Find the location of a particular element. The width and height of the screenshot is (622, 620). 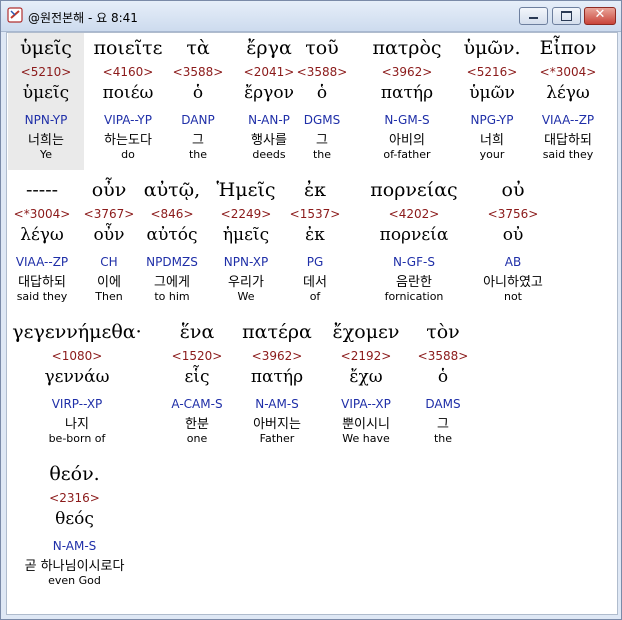

english-gloss: one is located at coordinates (197, 438).